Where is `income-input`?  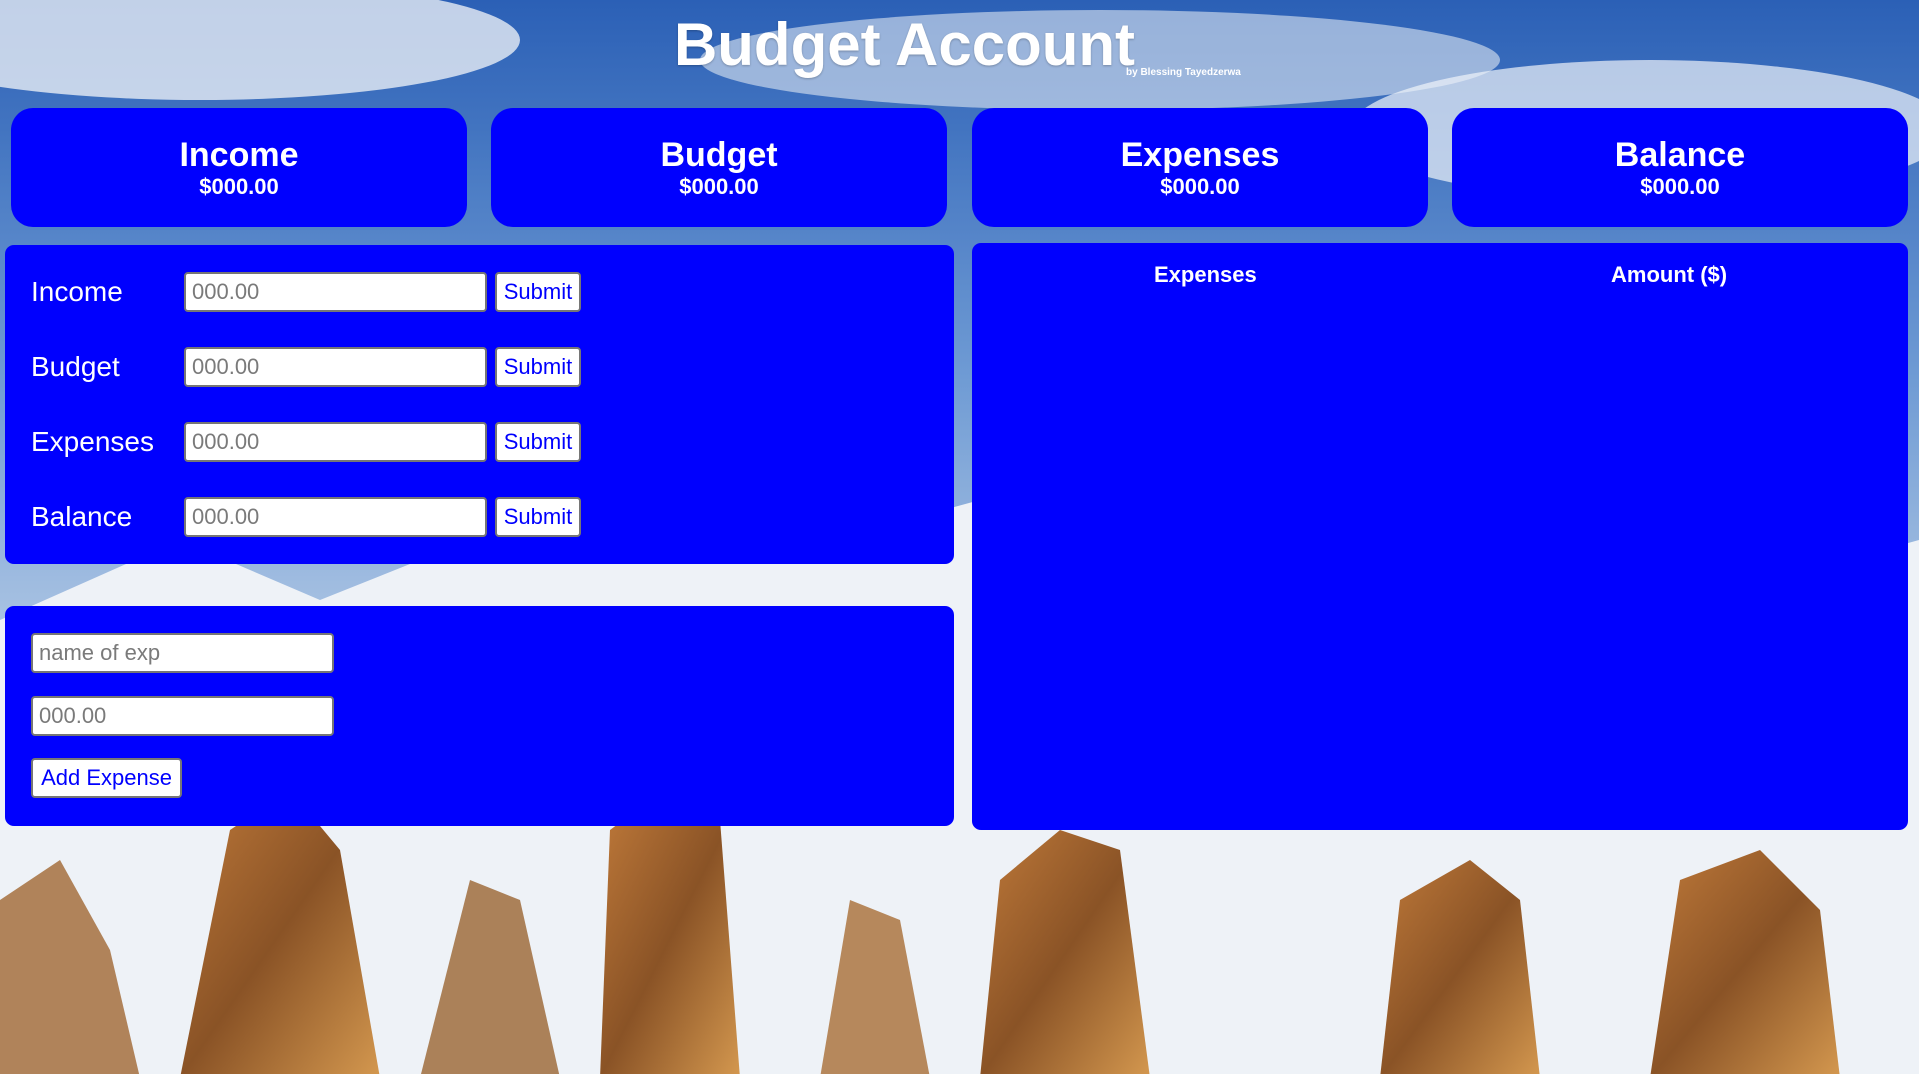
income-input is located at coordinates (335, 292).